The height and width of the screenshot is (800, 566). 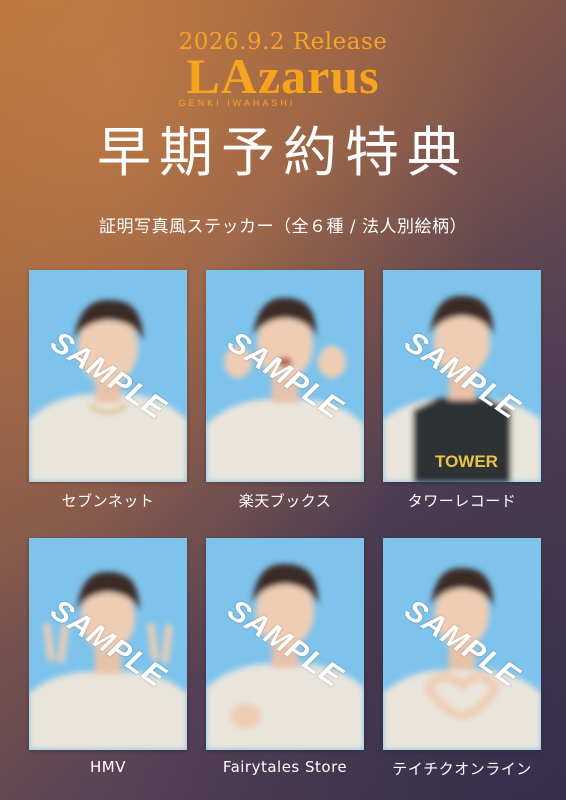 I want to click on sticker-card-rakuten: SAMPLE 楽天ブックス, so click(x=285, y=390).